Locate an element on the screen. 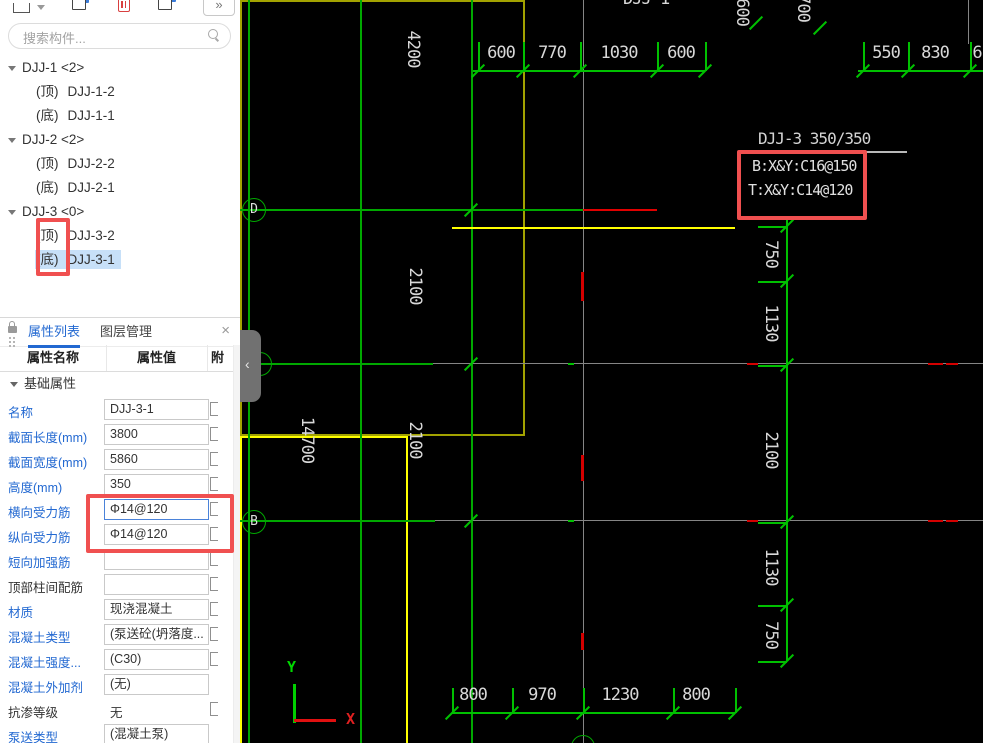 Image resolution: width=983 pixels, height=743 pixels. property-panel-header: 属性列表 图层管理 × is located at coordinates (120, 332).